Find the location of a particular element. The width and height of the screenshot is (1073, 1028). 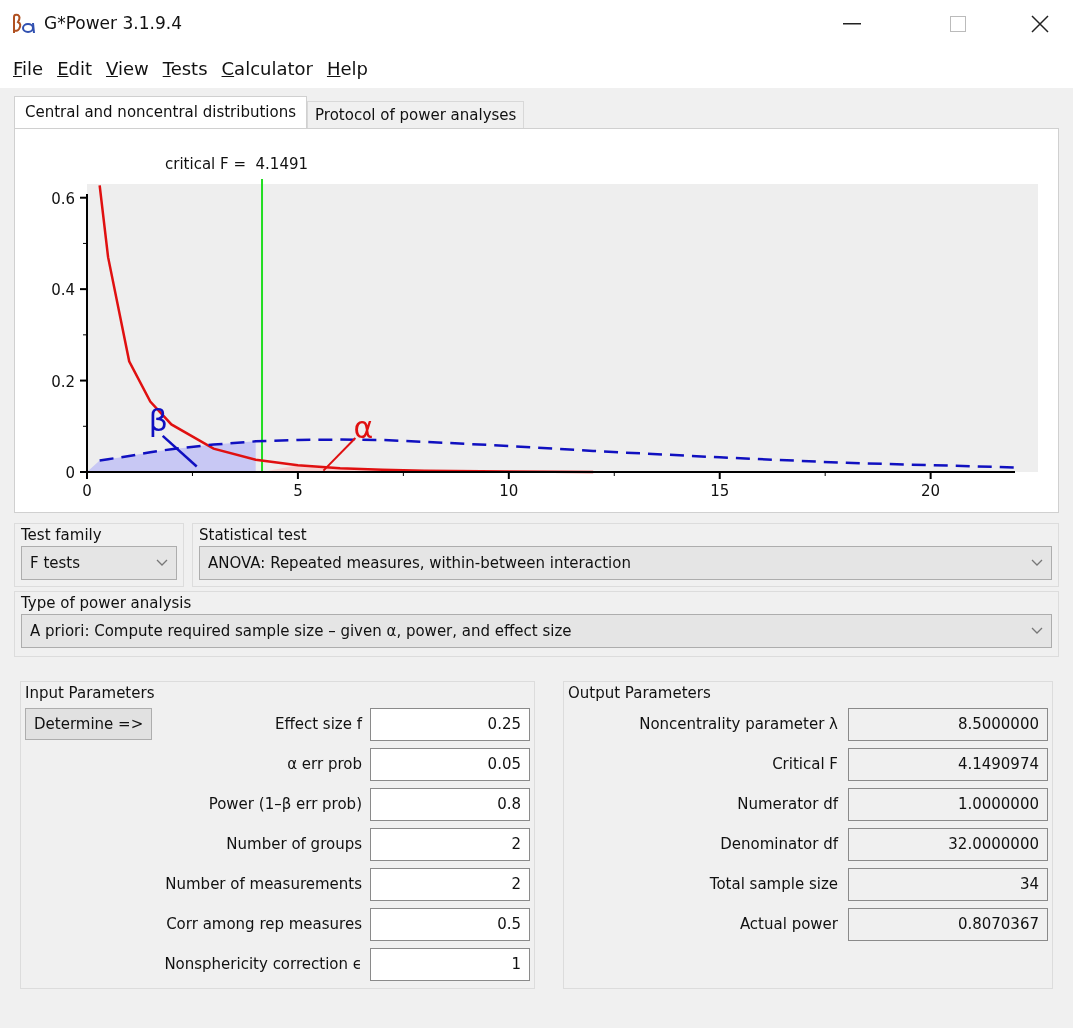

y-tick-label: 0.2 is located at coordinates (63, 381).